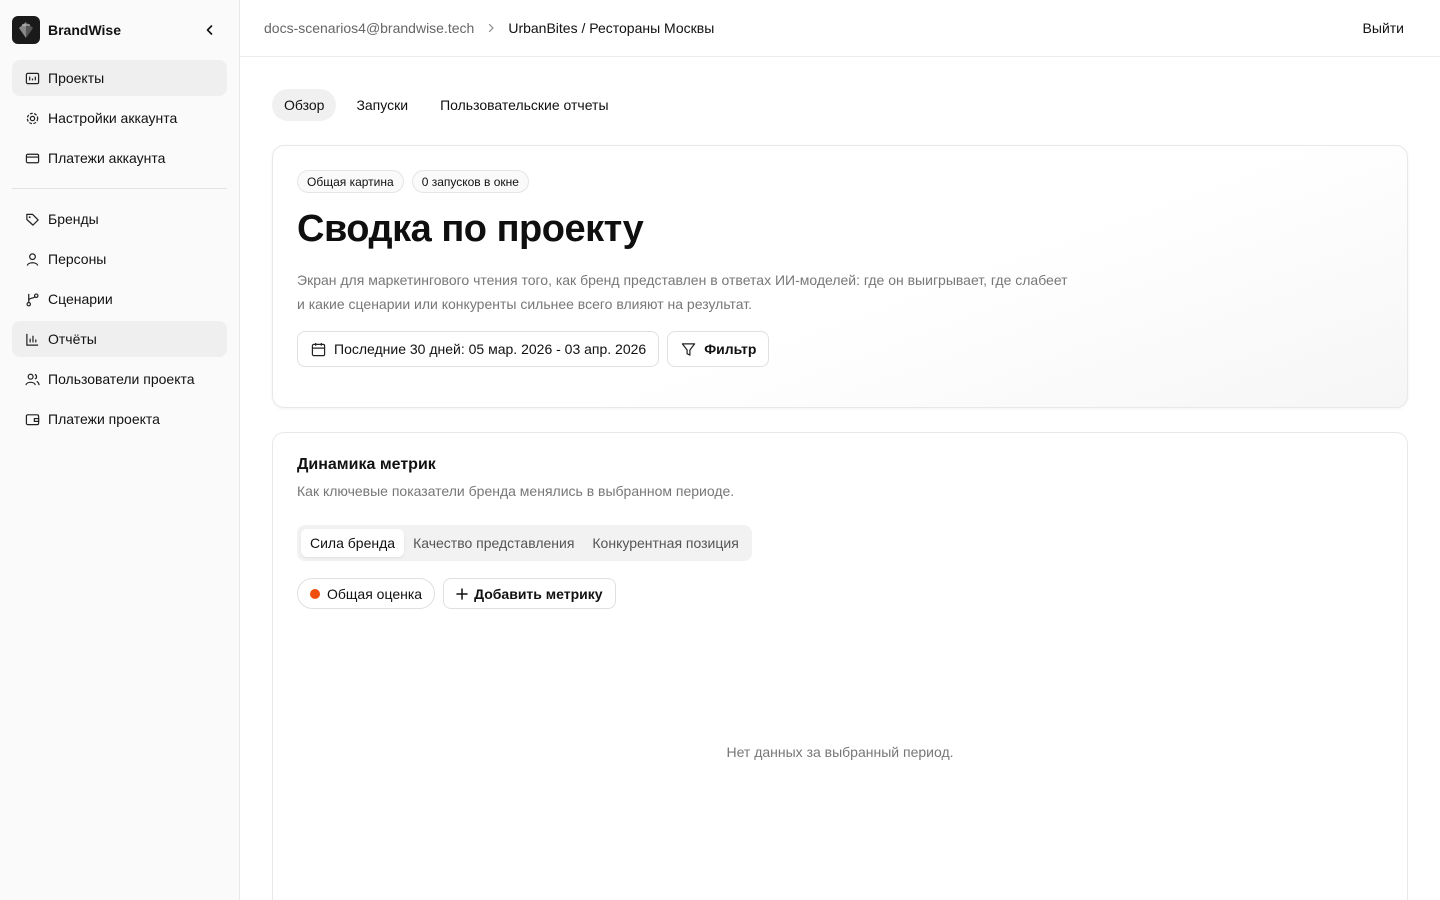 The height and width of the screenshot is (900, 1440). Describe the element at coordinates (119, 219) in the screenshot. I see `sidebar-item-brands: Бренды` at that location.